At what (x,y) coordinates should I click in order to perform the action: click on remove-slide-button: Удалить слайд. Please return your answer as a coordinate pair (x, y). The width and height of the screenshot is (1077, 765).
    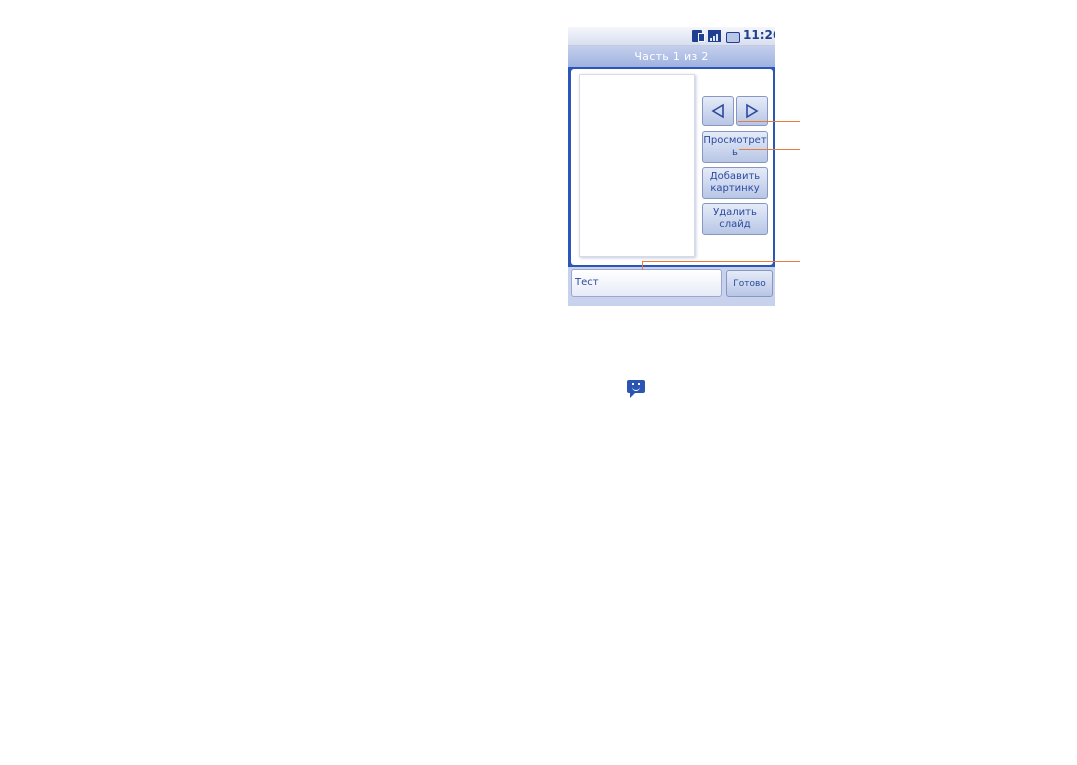
    Looking at the image, I should click on (735, 219).